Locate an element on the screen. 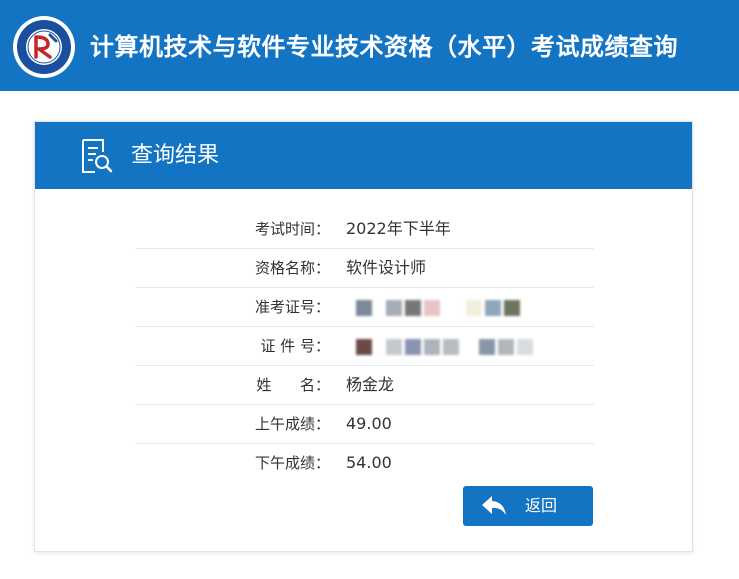 The image size is (739, 579). row-value: 49.00 is located at coordinates (369, 423).